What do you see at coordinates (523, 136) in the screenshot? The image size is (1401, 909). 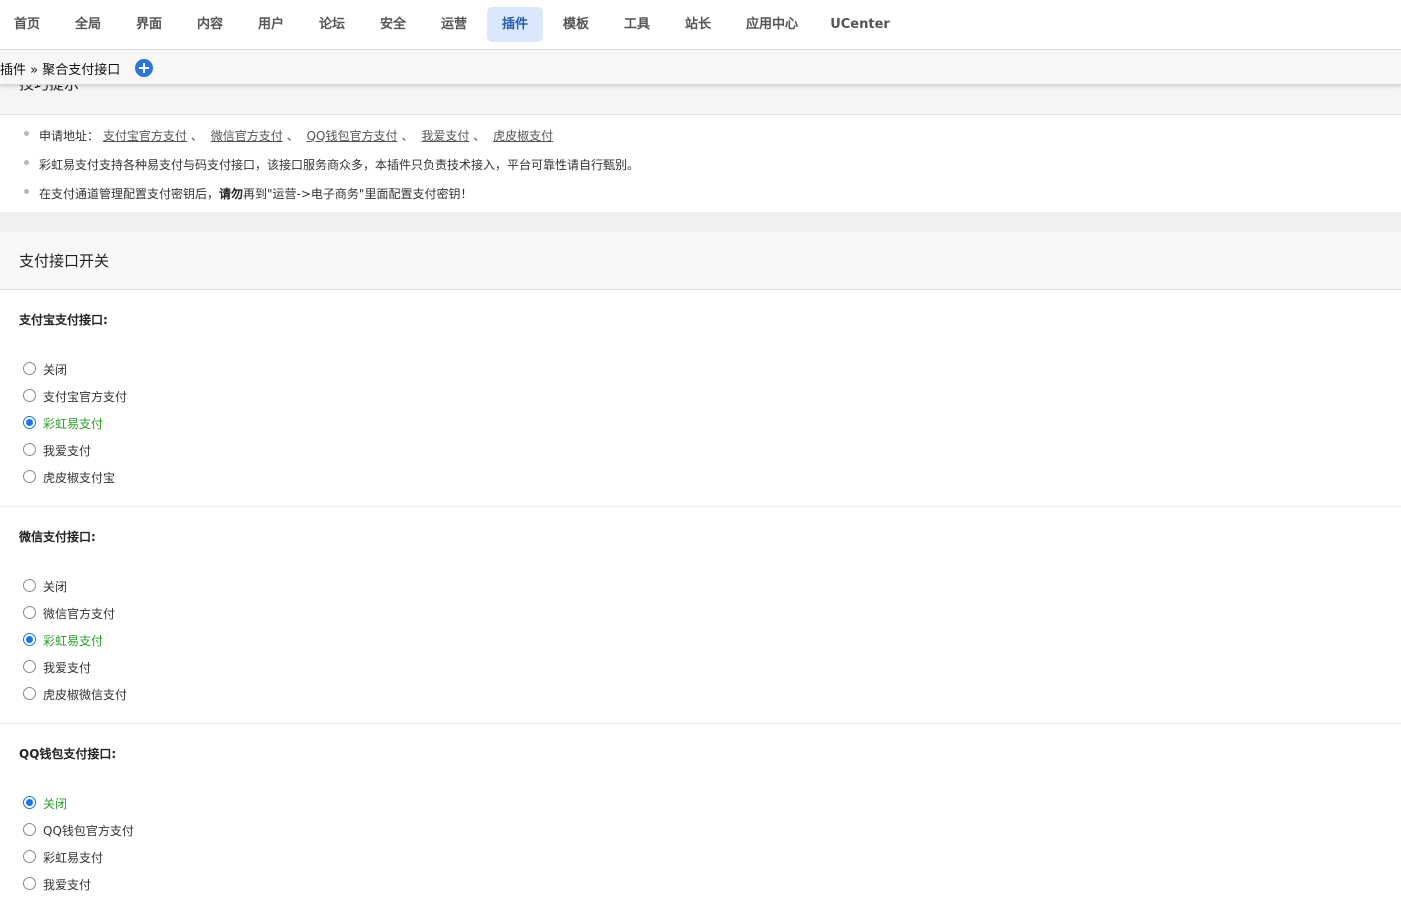 I see `link-hupijiao-pay: 虎皮椒支付` at bounding box center [523, 136].